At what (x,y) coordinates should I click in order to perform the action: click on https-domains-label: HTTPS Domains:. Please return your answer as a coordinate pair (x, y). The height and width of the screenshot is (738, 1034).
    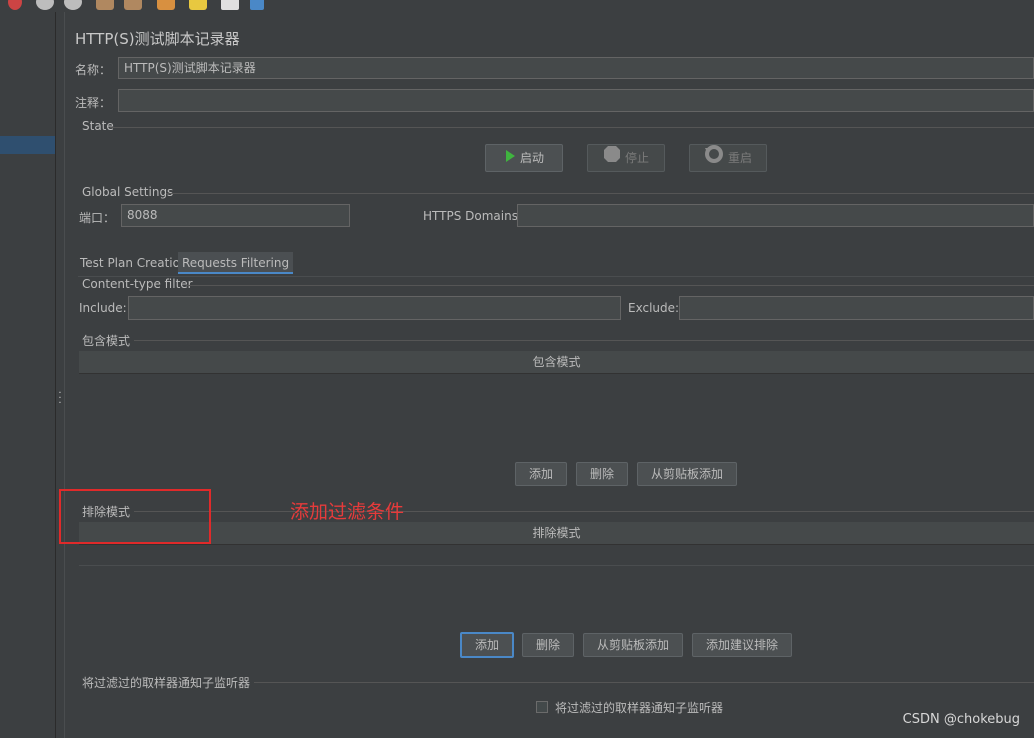
    Looking at the image, I should click on (472, 216).